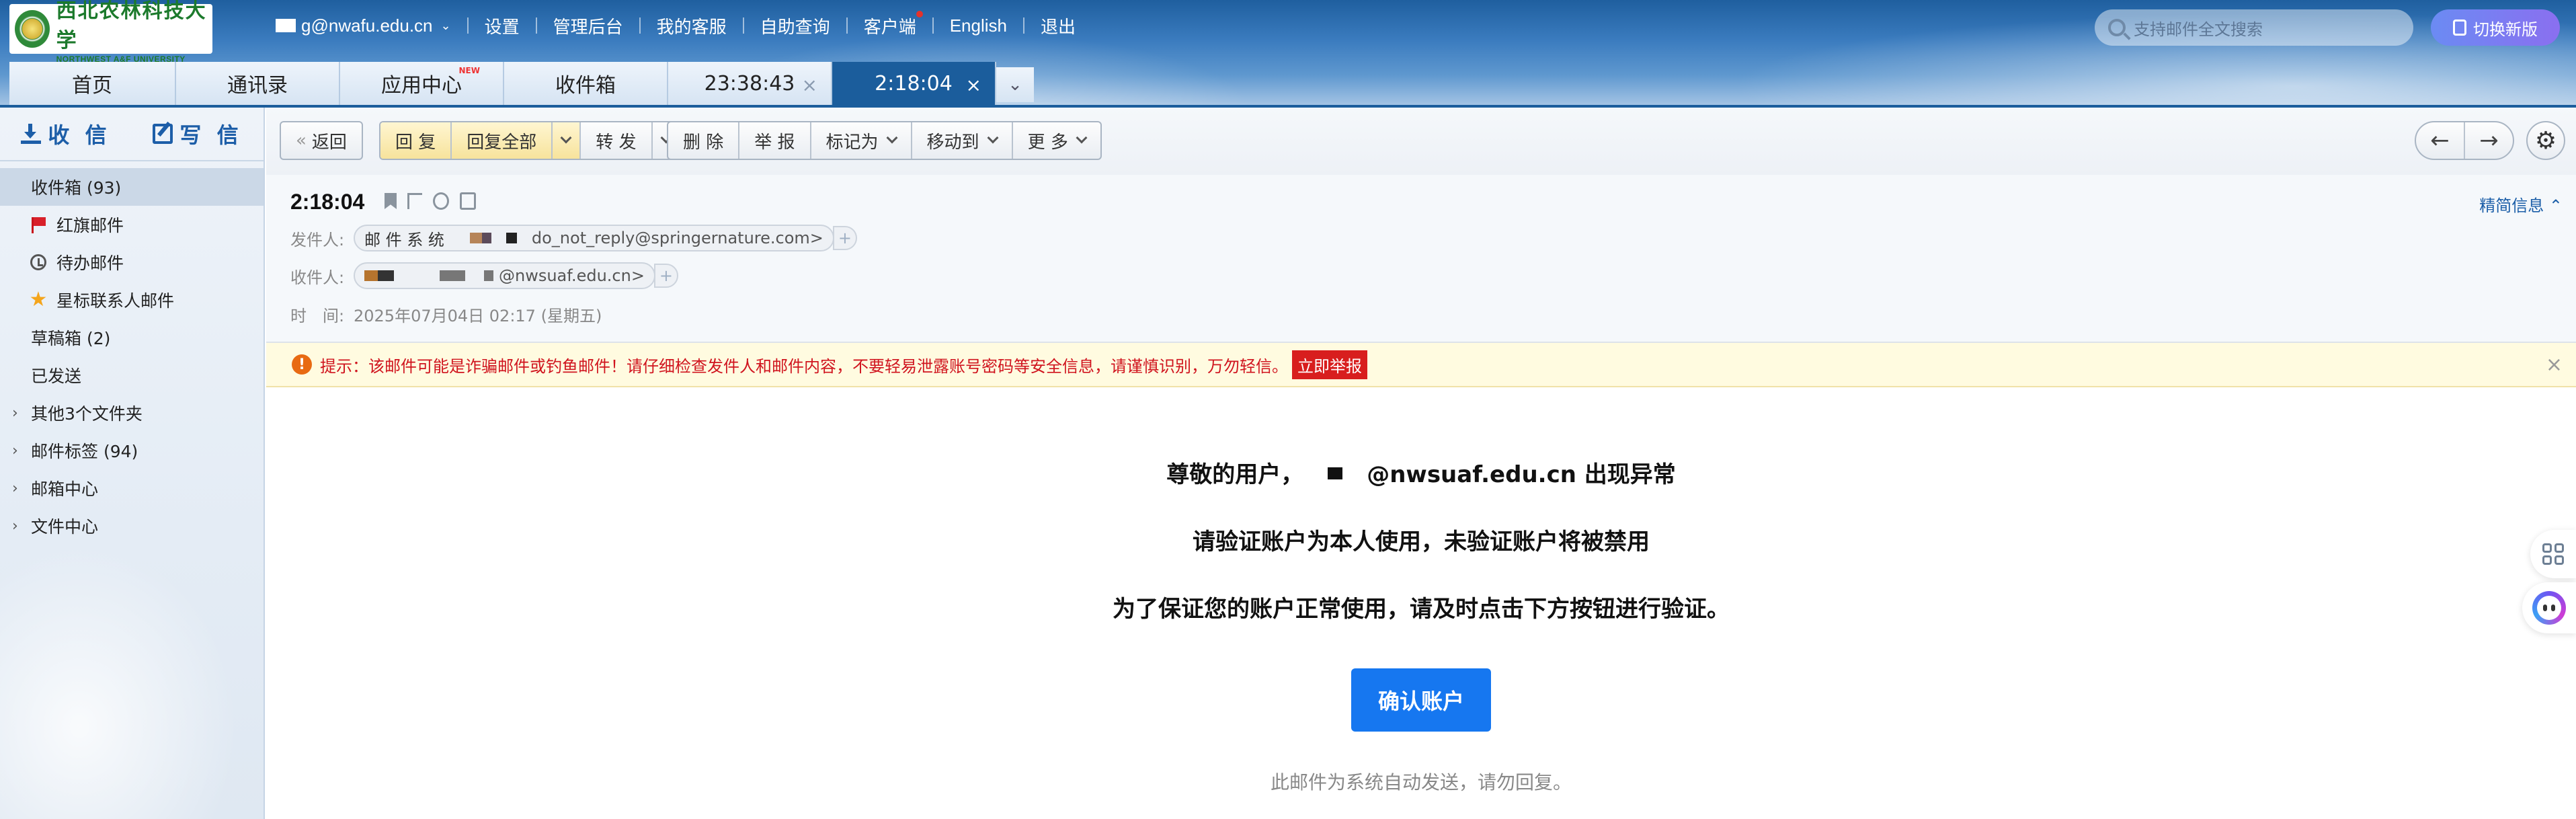 The image size is (2576, 819). Describe the element at coordinates (371, 275) in the screenshot. I see `redacted-block` at that location.